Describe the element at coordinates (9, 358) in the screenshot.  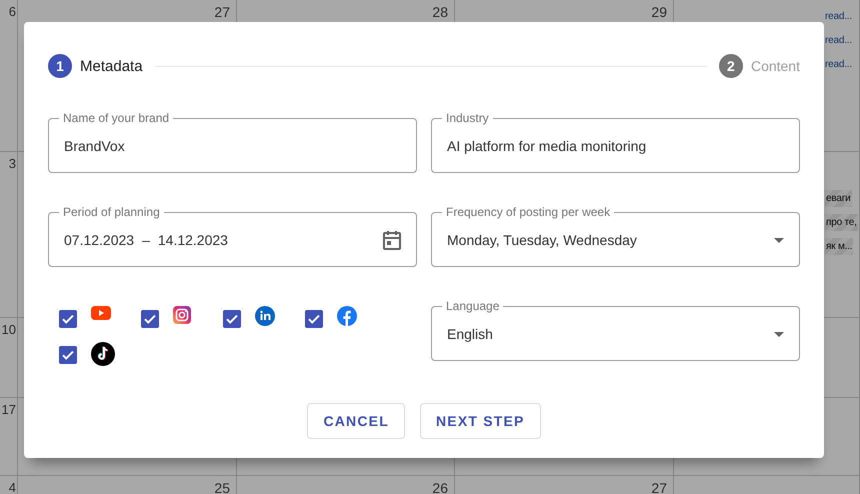
I see `calendar-cell: 10` at that location.